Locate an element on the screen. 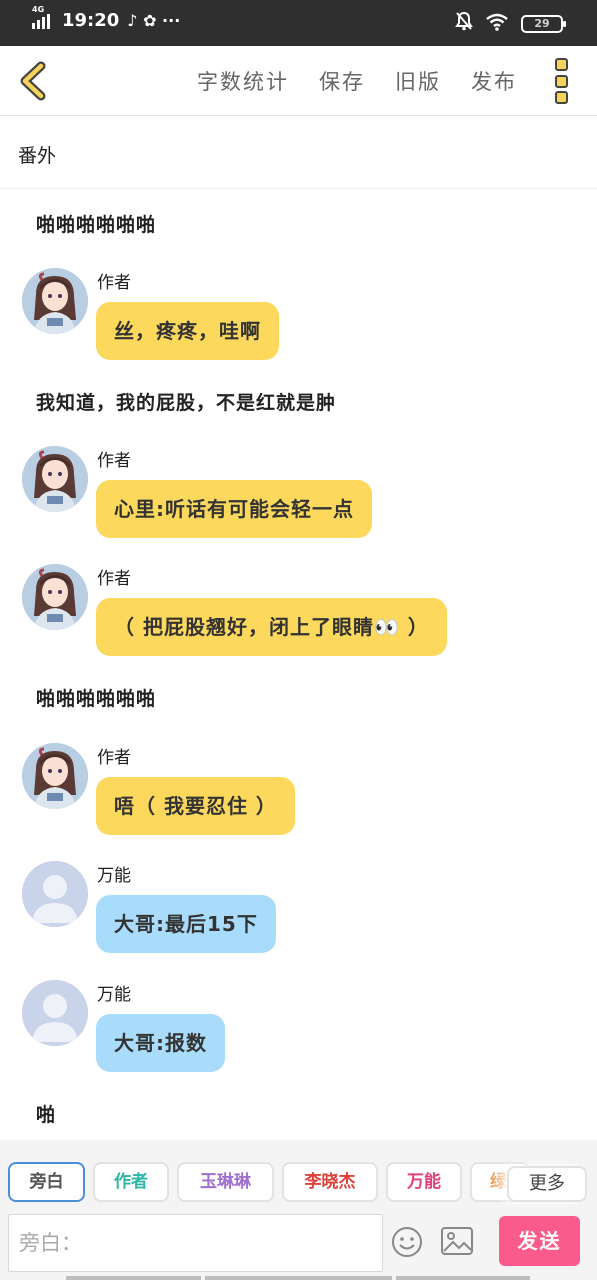  status-bar: 4G 19:20 ♪ ✿ ··· 29 is located at coordinates (298, 23).